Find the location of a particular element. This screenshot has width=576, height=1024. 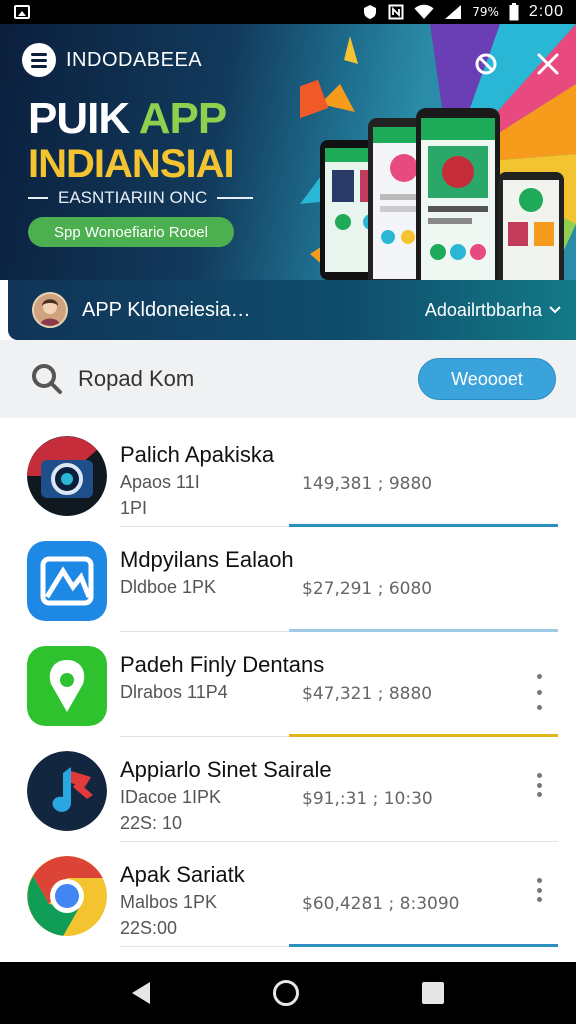

hero-subtitle-text: EASNTIARIIN ONC is located at coordinates (133, 197).